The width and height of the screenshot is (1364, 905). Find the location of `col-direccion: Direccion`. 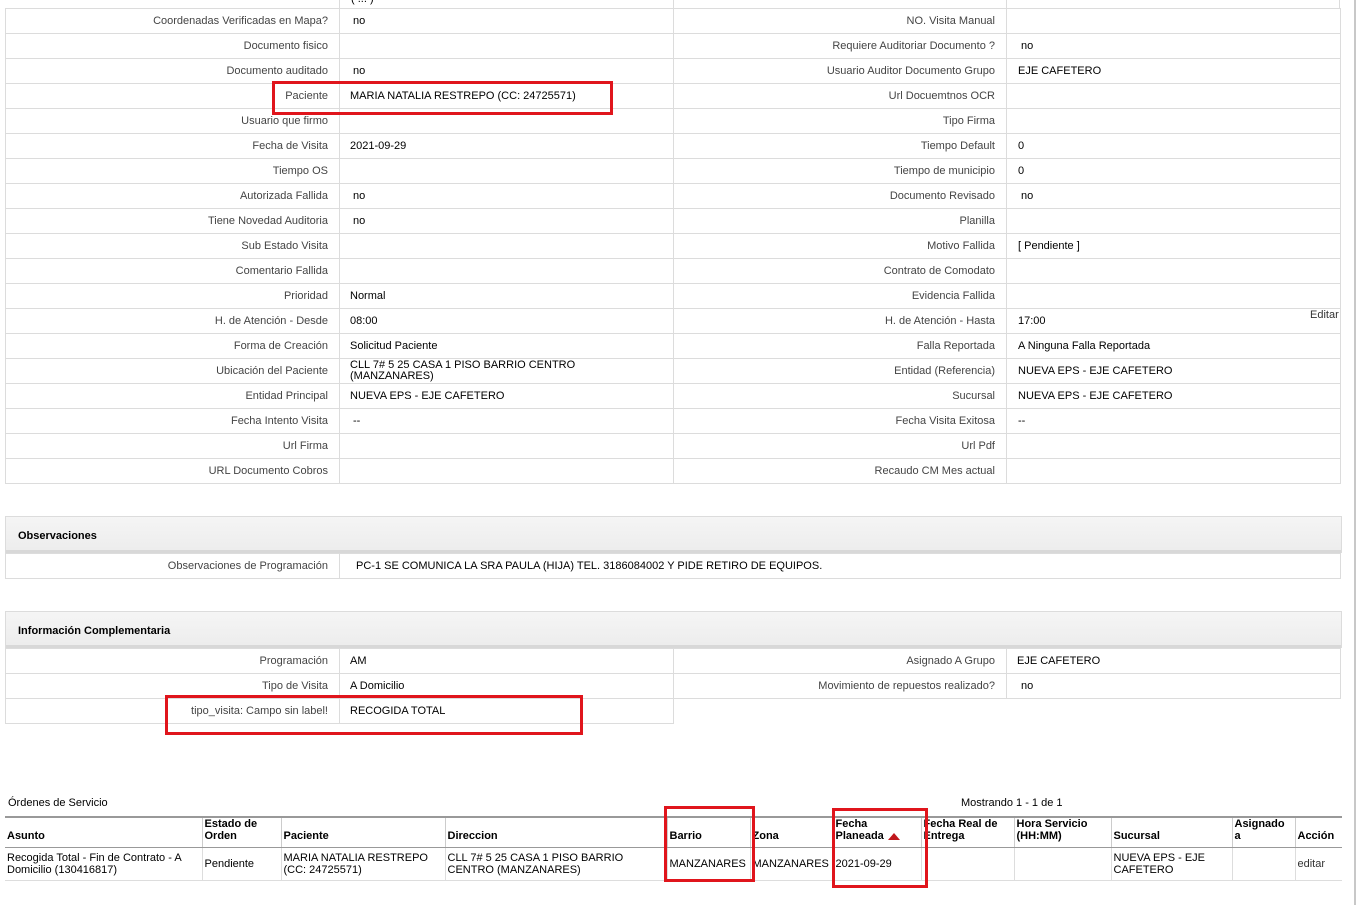

col-direccion: Direccion is located at coordinates (555, 832).